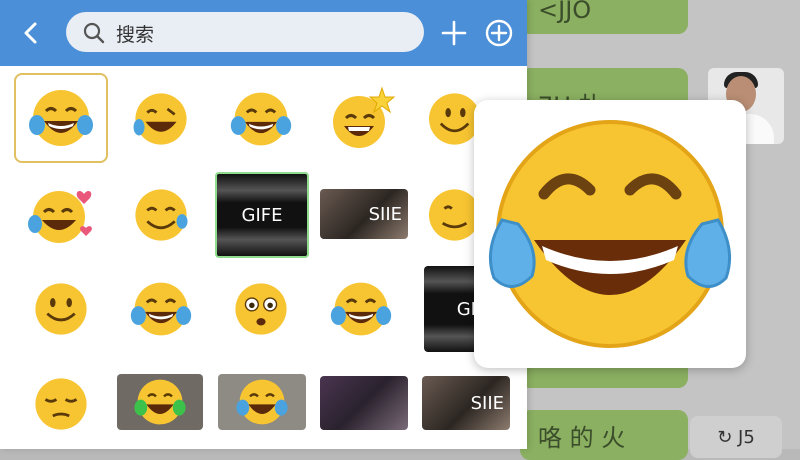  Describe the element at coordinates (160, 402) in the screenshot. I see `gif-emoji-sticker-green` at that location.